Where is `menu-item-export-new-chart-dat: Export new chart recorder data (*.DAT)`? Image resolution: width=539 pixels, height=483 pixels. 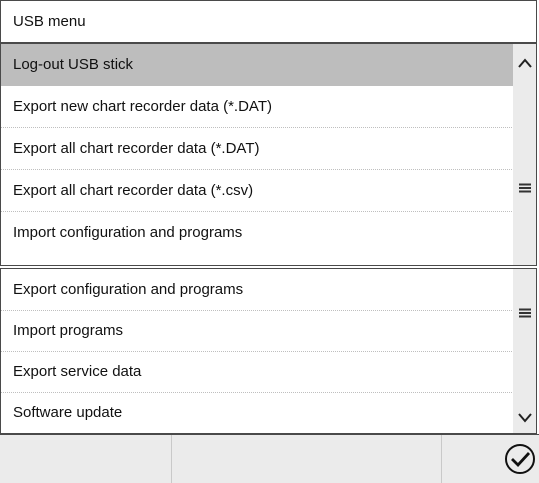 menu-item-export-new-chart-dat: Export new chart recorder data (*.DAT) is located at coordinates (257, 107).